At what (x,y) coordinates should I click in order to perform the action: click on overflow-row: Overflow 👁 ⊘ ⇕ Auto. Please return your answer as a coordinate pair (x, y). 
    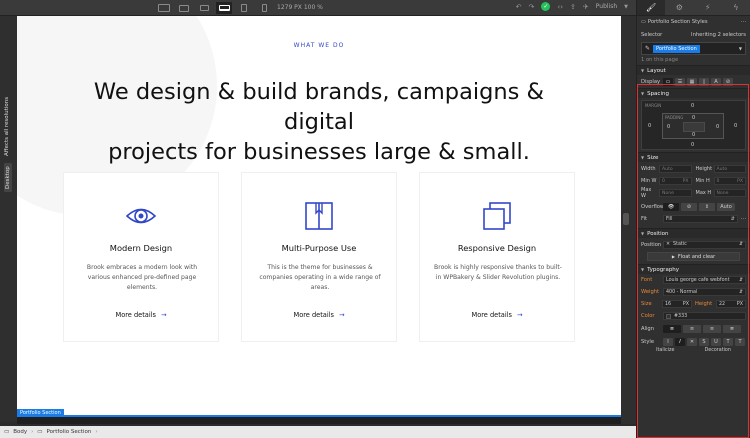
    Looking at the image, I should click on (693, 206).